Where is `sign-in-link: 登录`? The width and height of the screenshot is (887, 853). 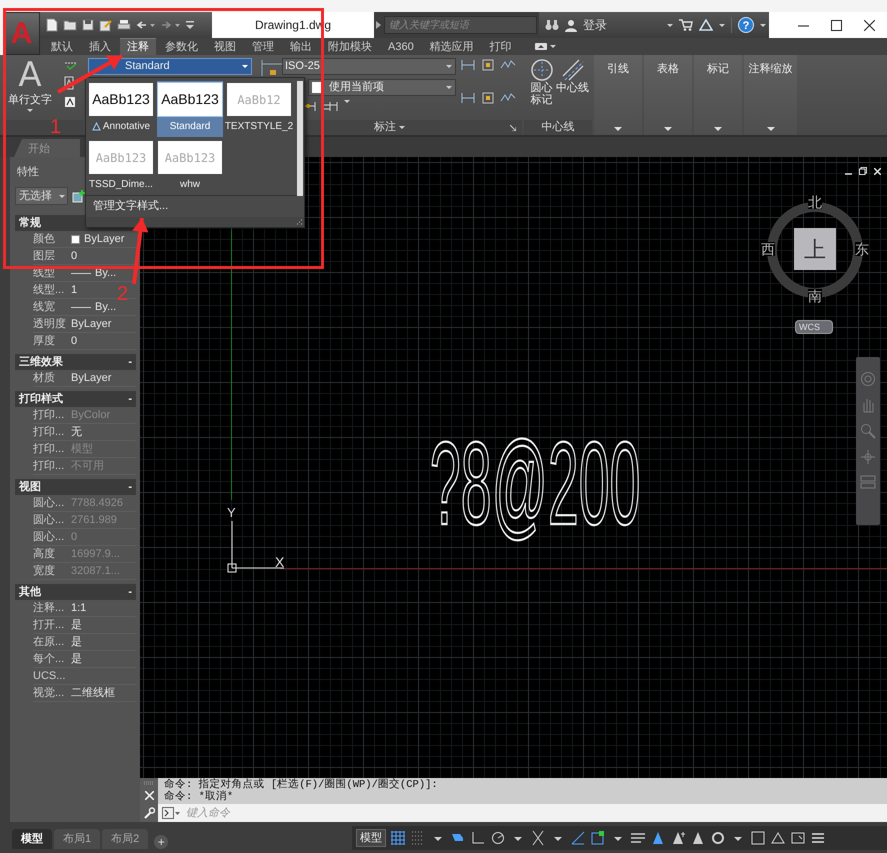
sign-in-link: 登录 is located at coordinates (595, 25).